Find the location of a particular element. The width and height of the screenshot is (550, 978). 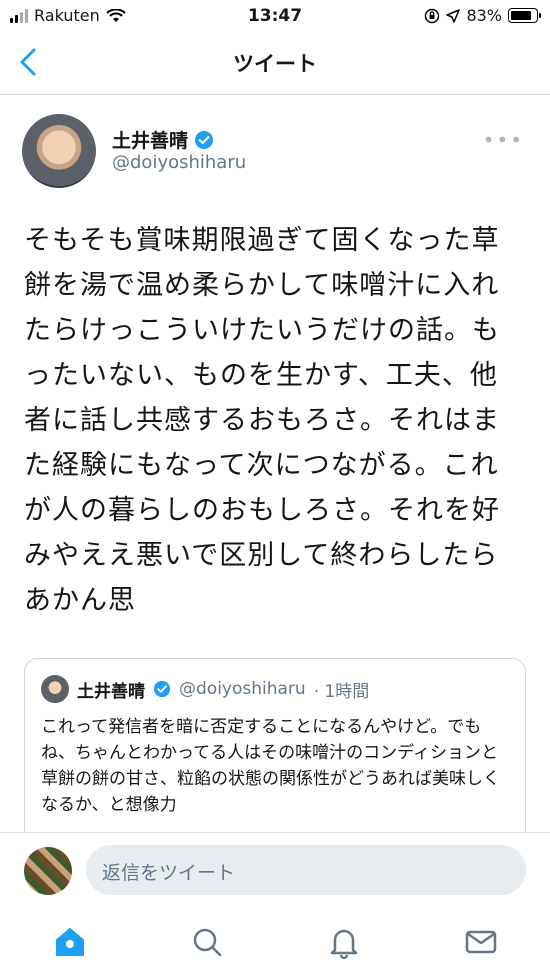

quoted-tweet-header: 土井善晴 @doiyoshiharu · 1時間 is located at coordinates (205, 689).